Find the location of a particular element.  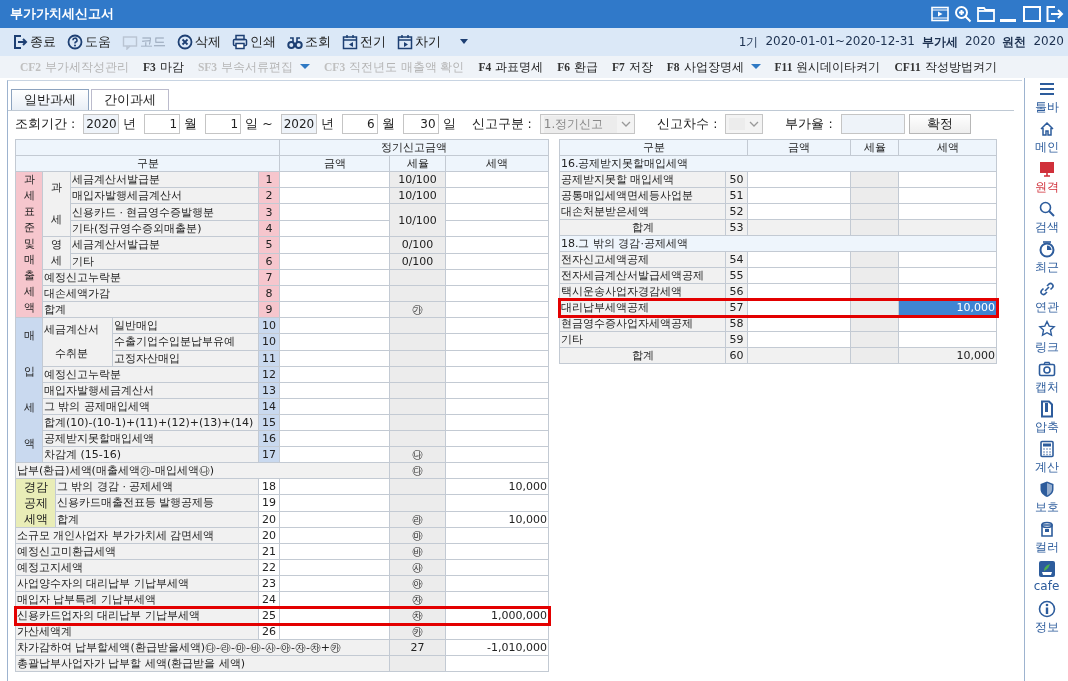

tax-amount: 1,000,000 is located at coordinates (497, 615).